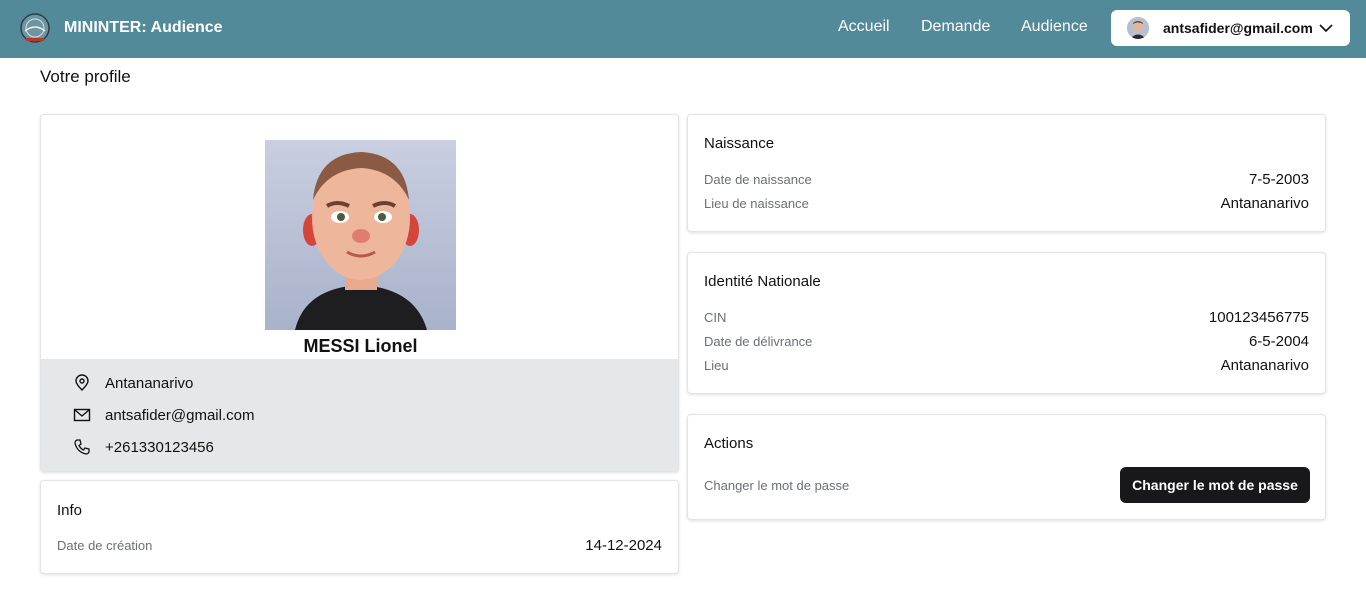  Describe the element at coordinates (1278, 341) in the screenshot. I see `issue-date-value: 6-5-2004` at that location.